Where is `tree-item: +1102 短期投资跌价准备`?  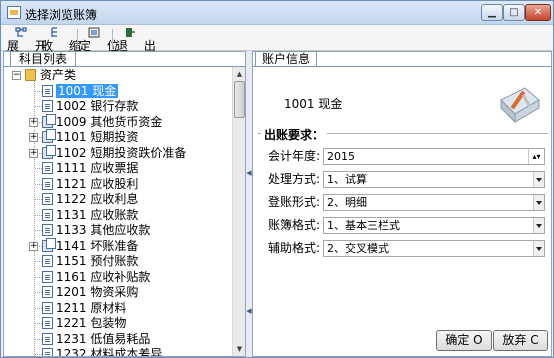 tree-item: +1102 短期投资跌价准备 is located at coordinates (118, 152).